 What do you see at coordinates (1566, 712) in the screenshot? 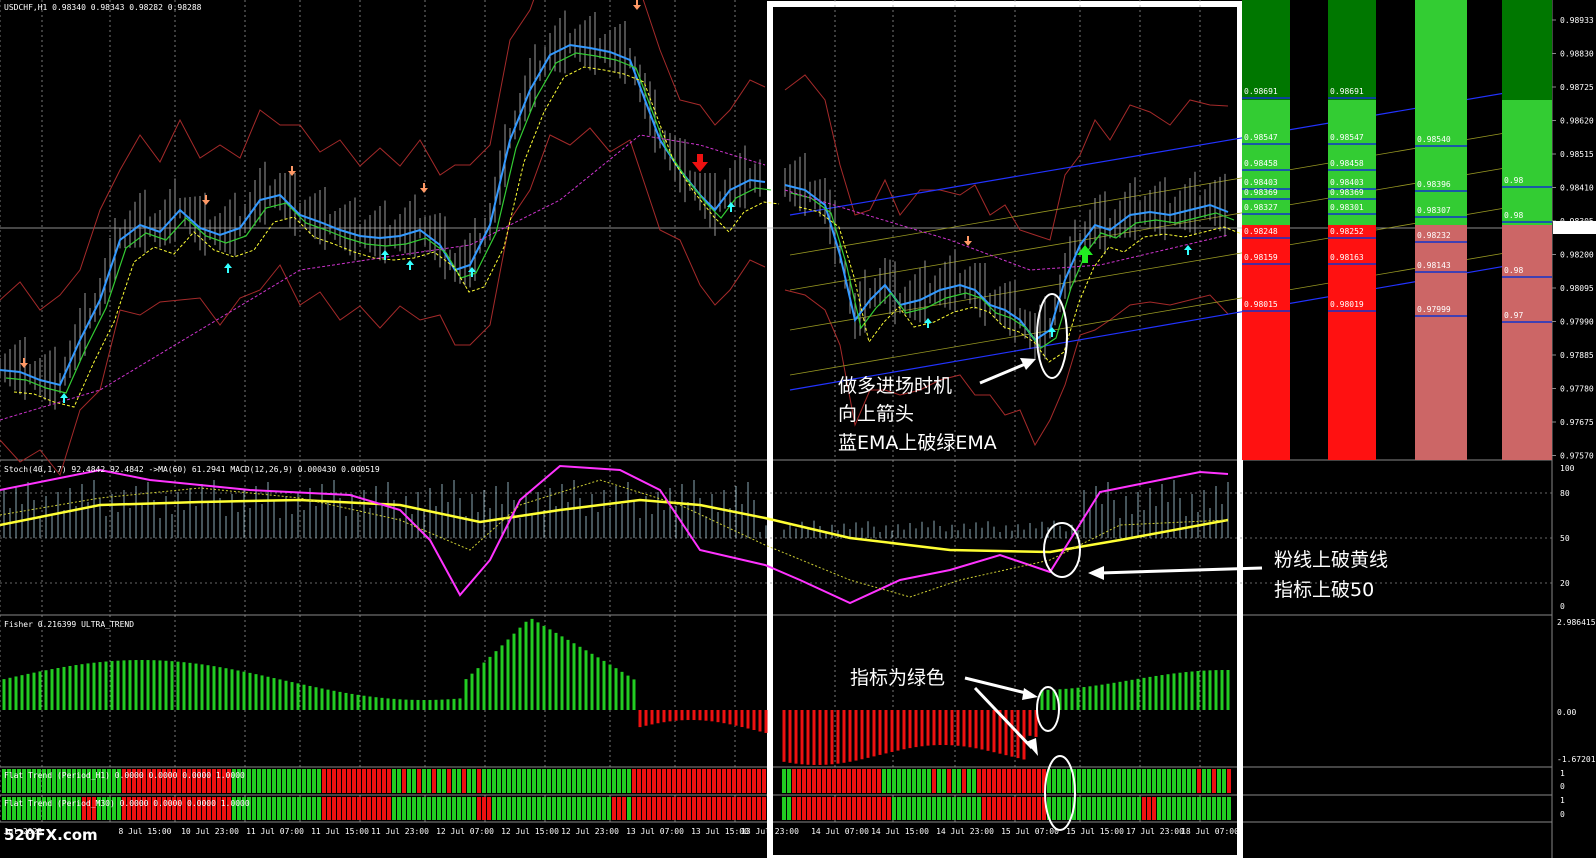
I see `fisher-scale-label: 0.00` at bounding box center [1566, 712].